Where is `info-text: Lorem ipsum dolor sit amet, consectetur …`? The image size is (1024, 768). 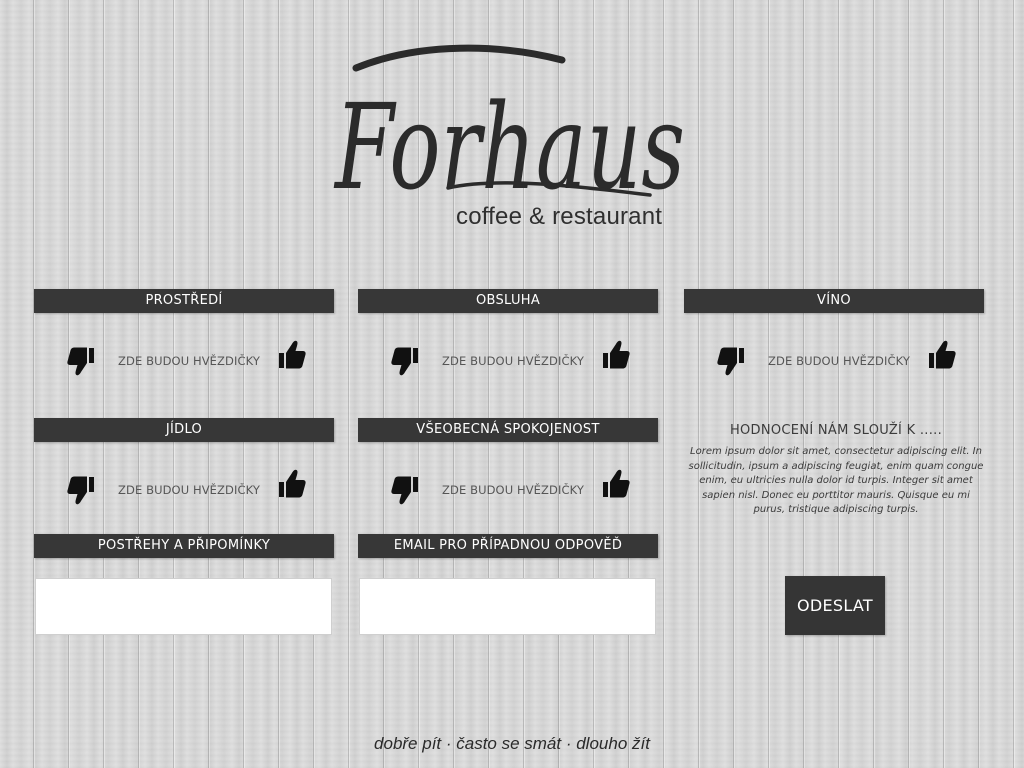
info-text: Lorem ipsum dolor sit amet, consectetur … is located at coordinates (836, 480).